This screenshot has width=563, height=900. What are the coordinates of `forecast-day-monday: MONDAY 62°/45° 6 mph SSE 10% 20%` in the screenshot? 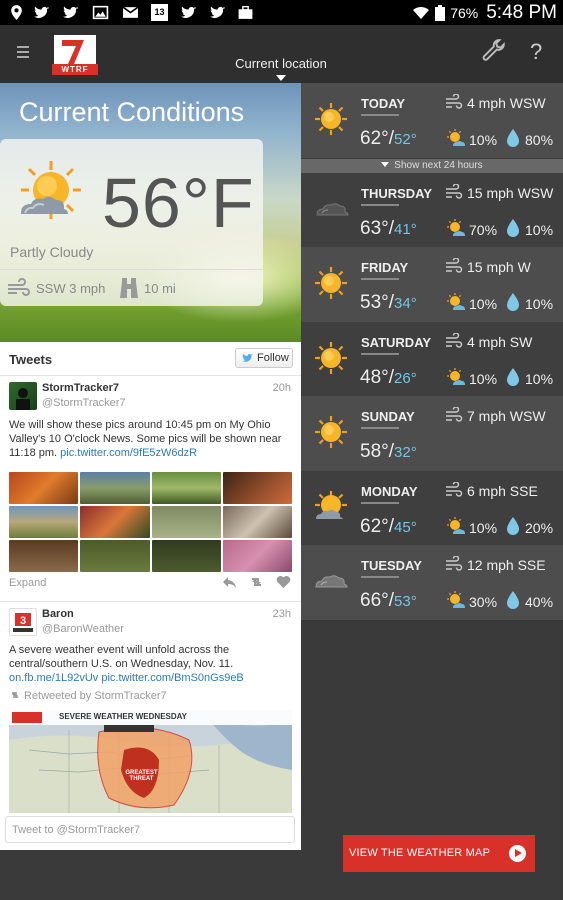 It's located at (432, 508).